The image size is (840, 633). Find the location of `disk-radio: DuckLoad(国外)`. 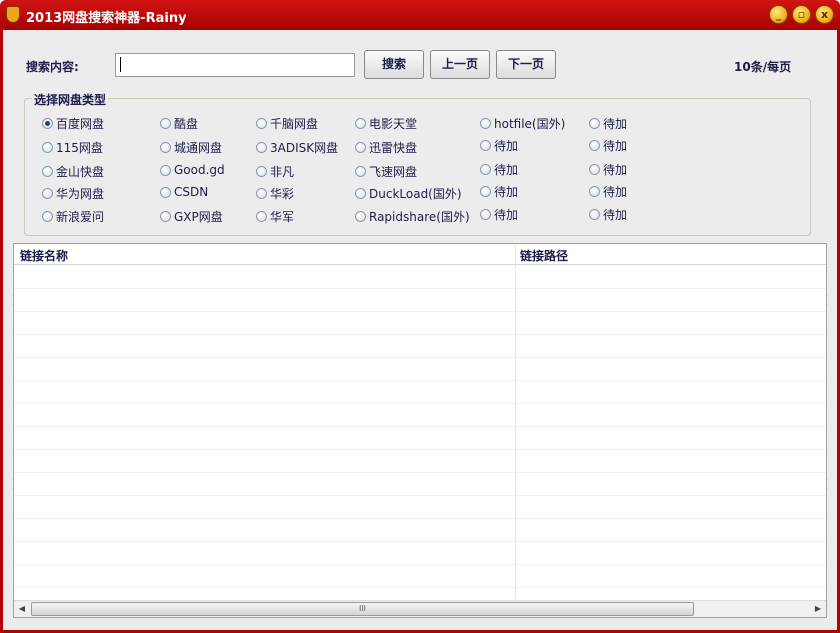

disk-radio: DuckLoad(国外) is located at coordinates (408, 193).